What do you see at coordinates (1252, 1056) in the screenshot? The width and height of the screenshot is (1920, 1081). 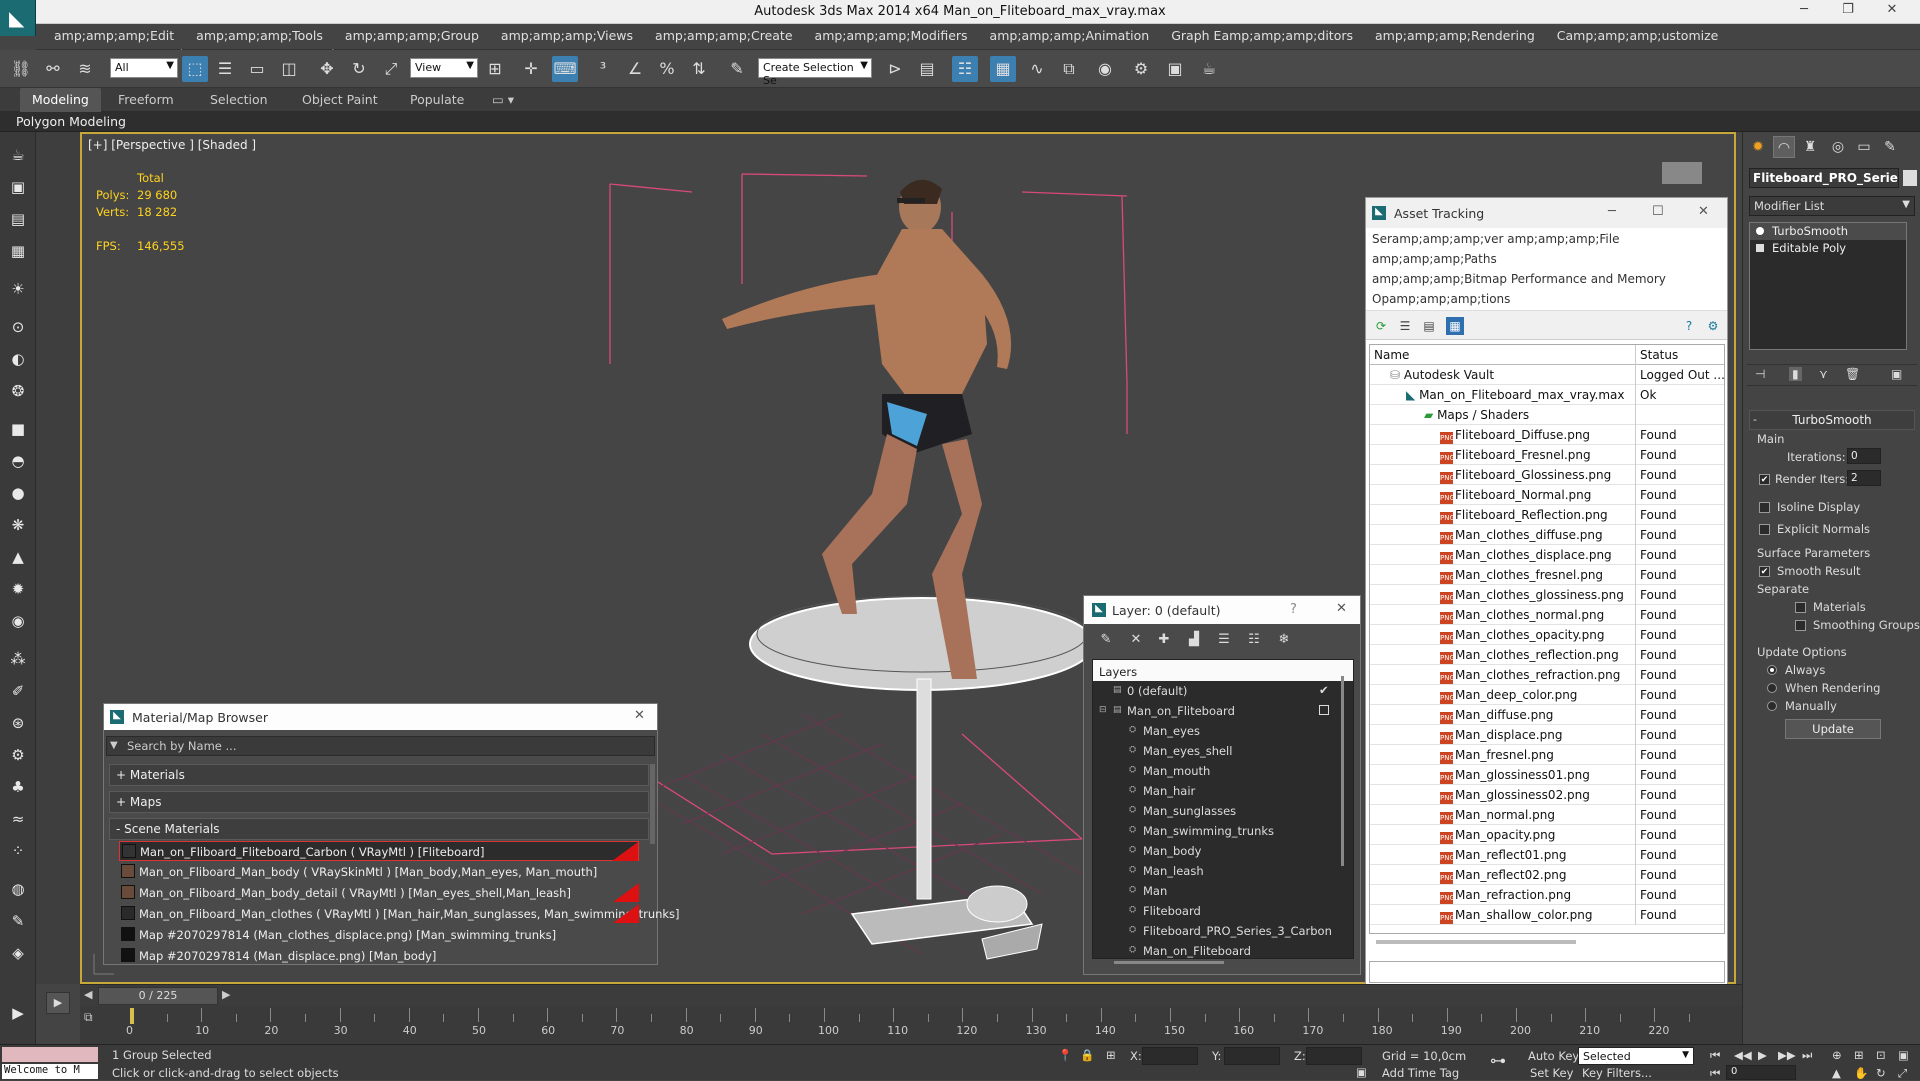 I see `y-coordinate-field` at bounding box center [1252, 1056].